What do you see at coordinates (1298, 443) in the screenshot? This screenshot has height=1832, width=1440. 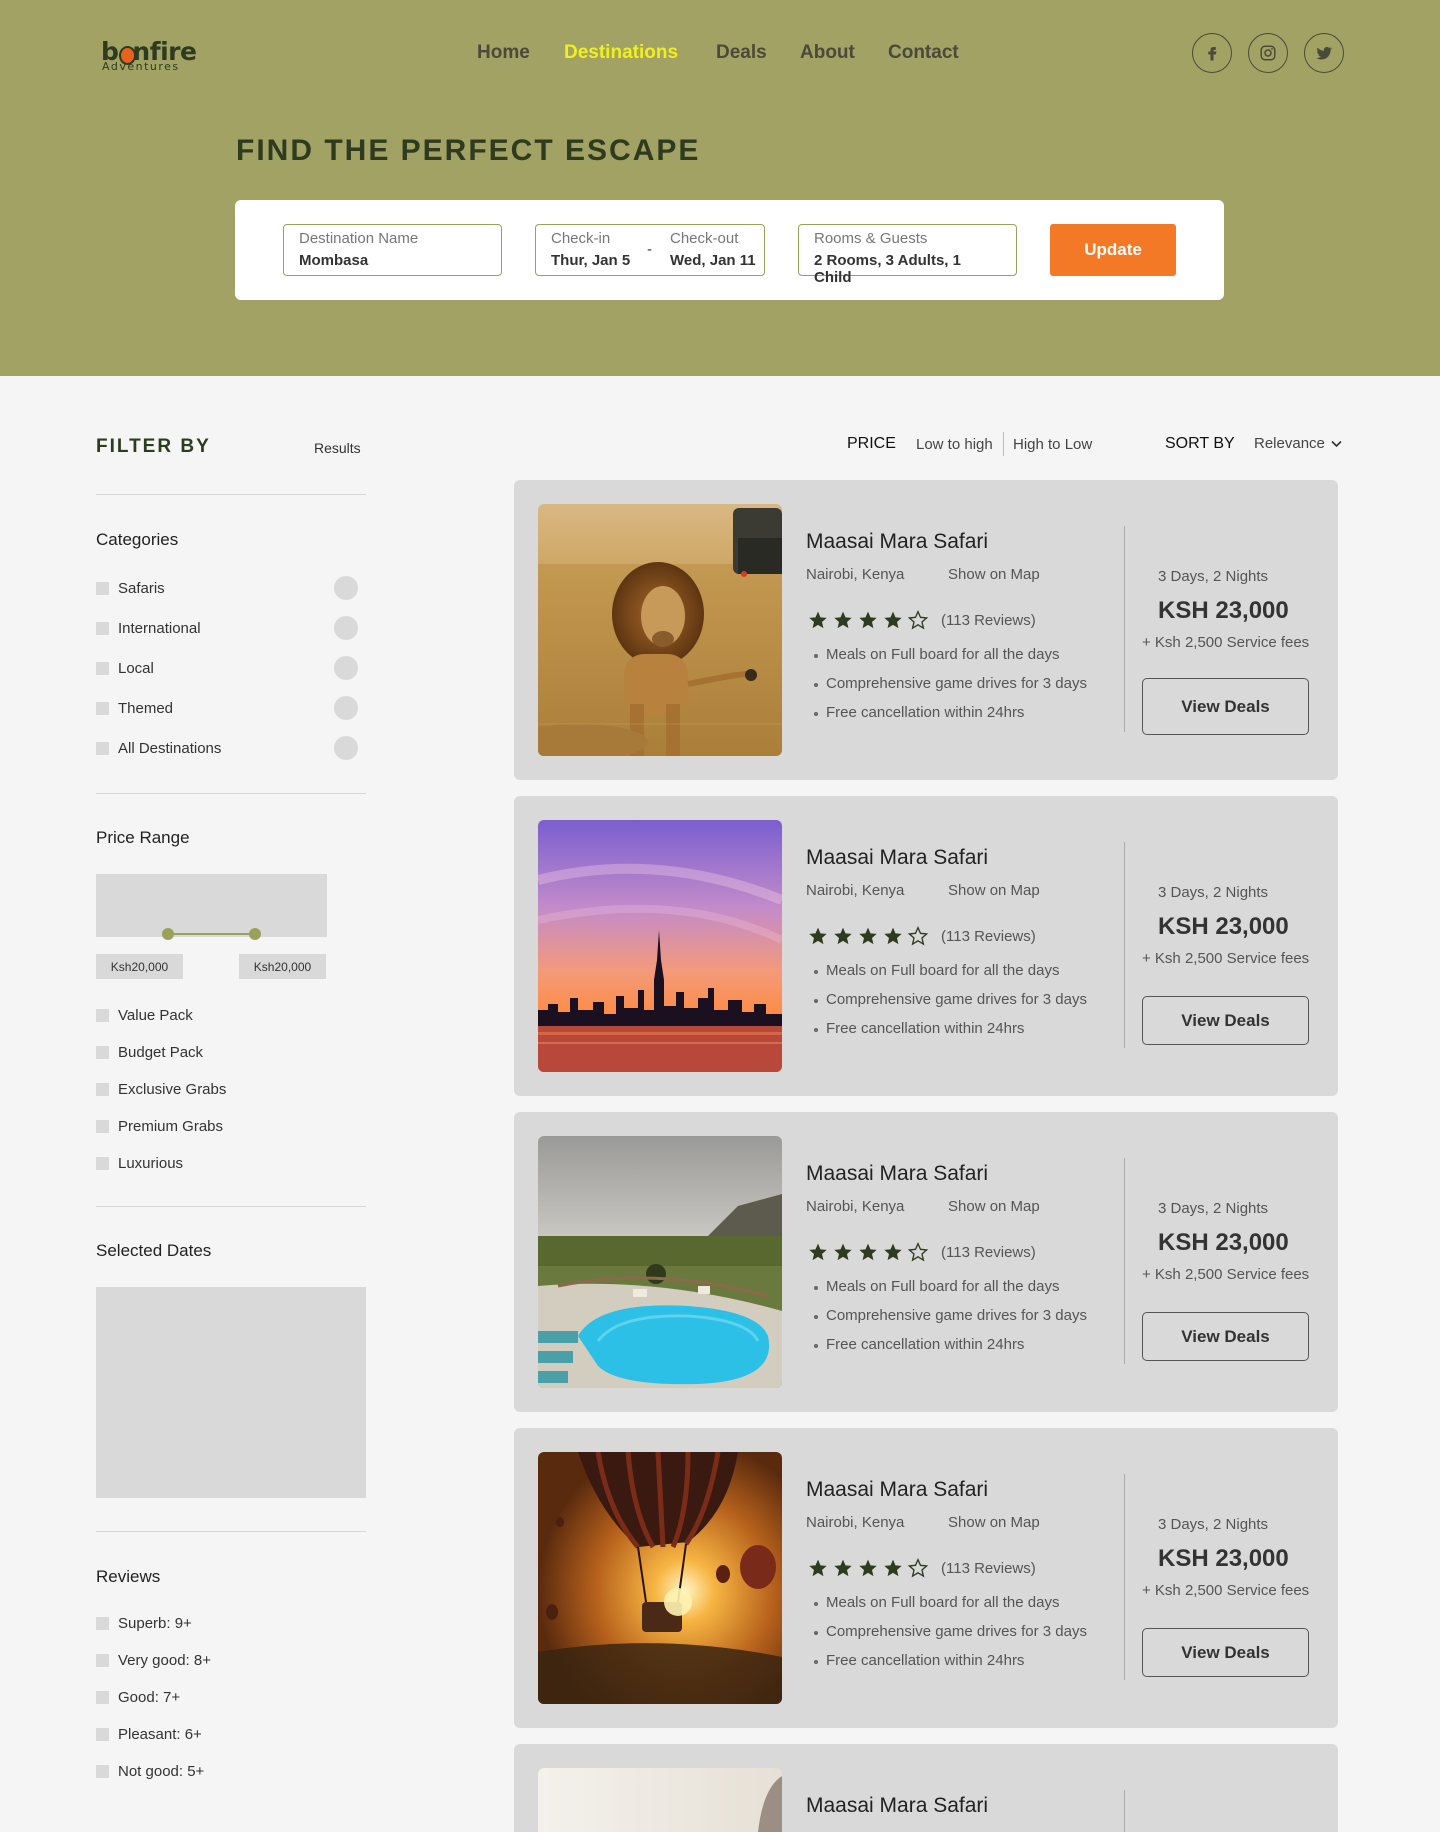 I see `sortby-dropdown: Relevance` at bounding box center [1298, 443].